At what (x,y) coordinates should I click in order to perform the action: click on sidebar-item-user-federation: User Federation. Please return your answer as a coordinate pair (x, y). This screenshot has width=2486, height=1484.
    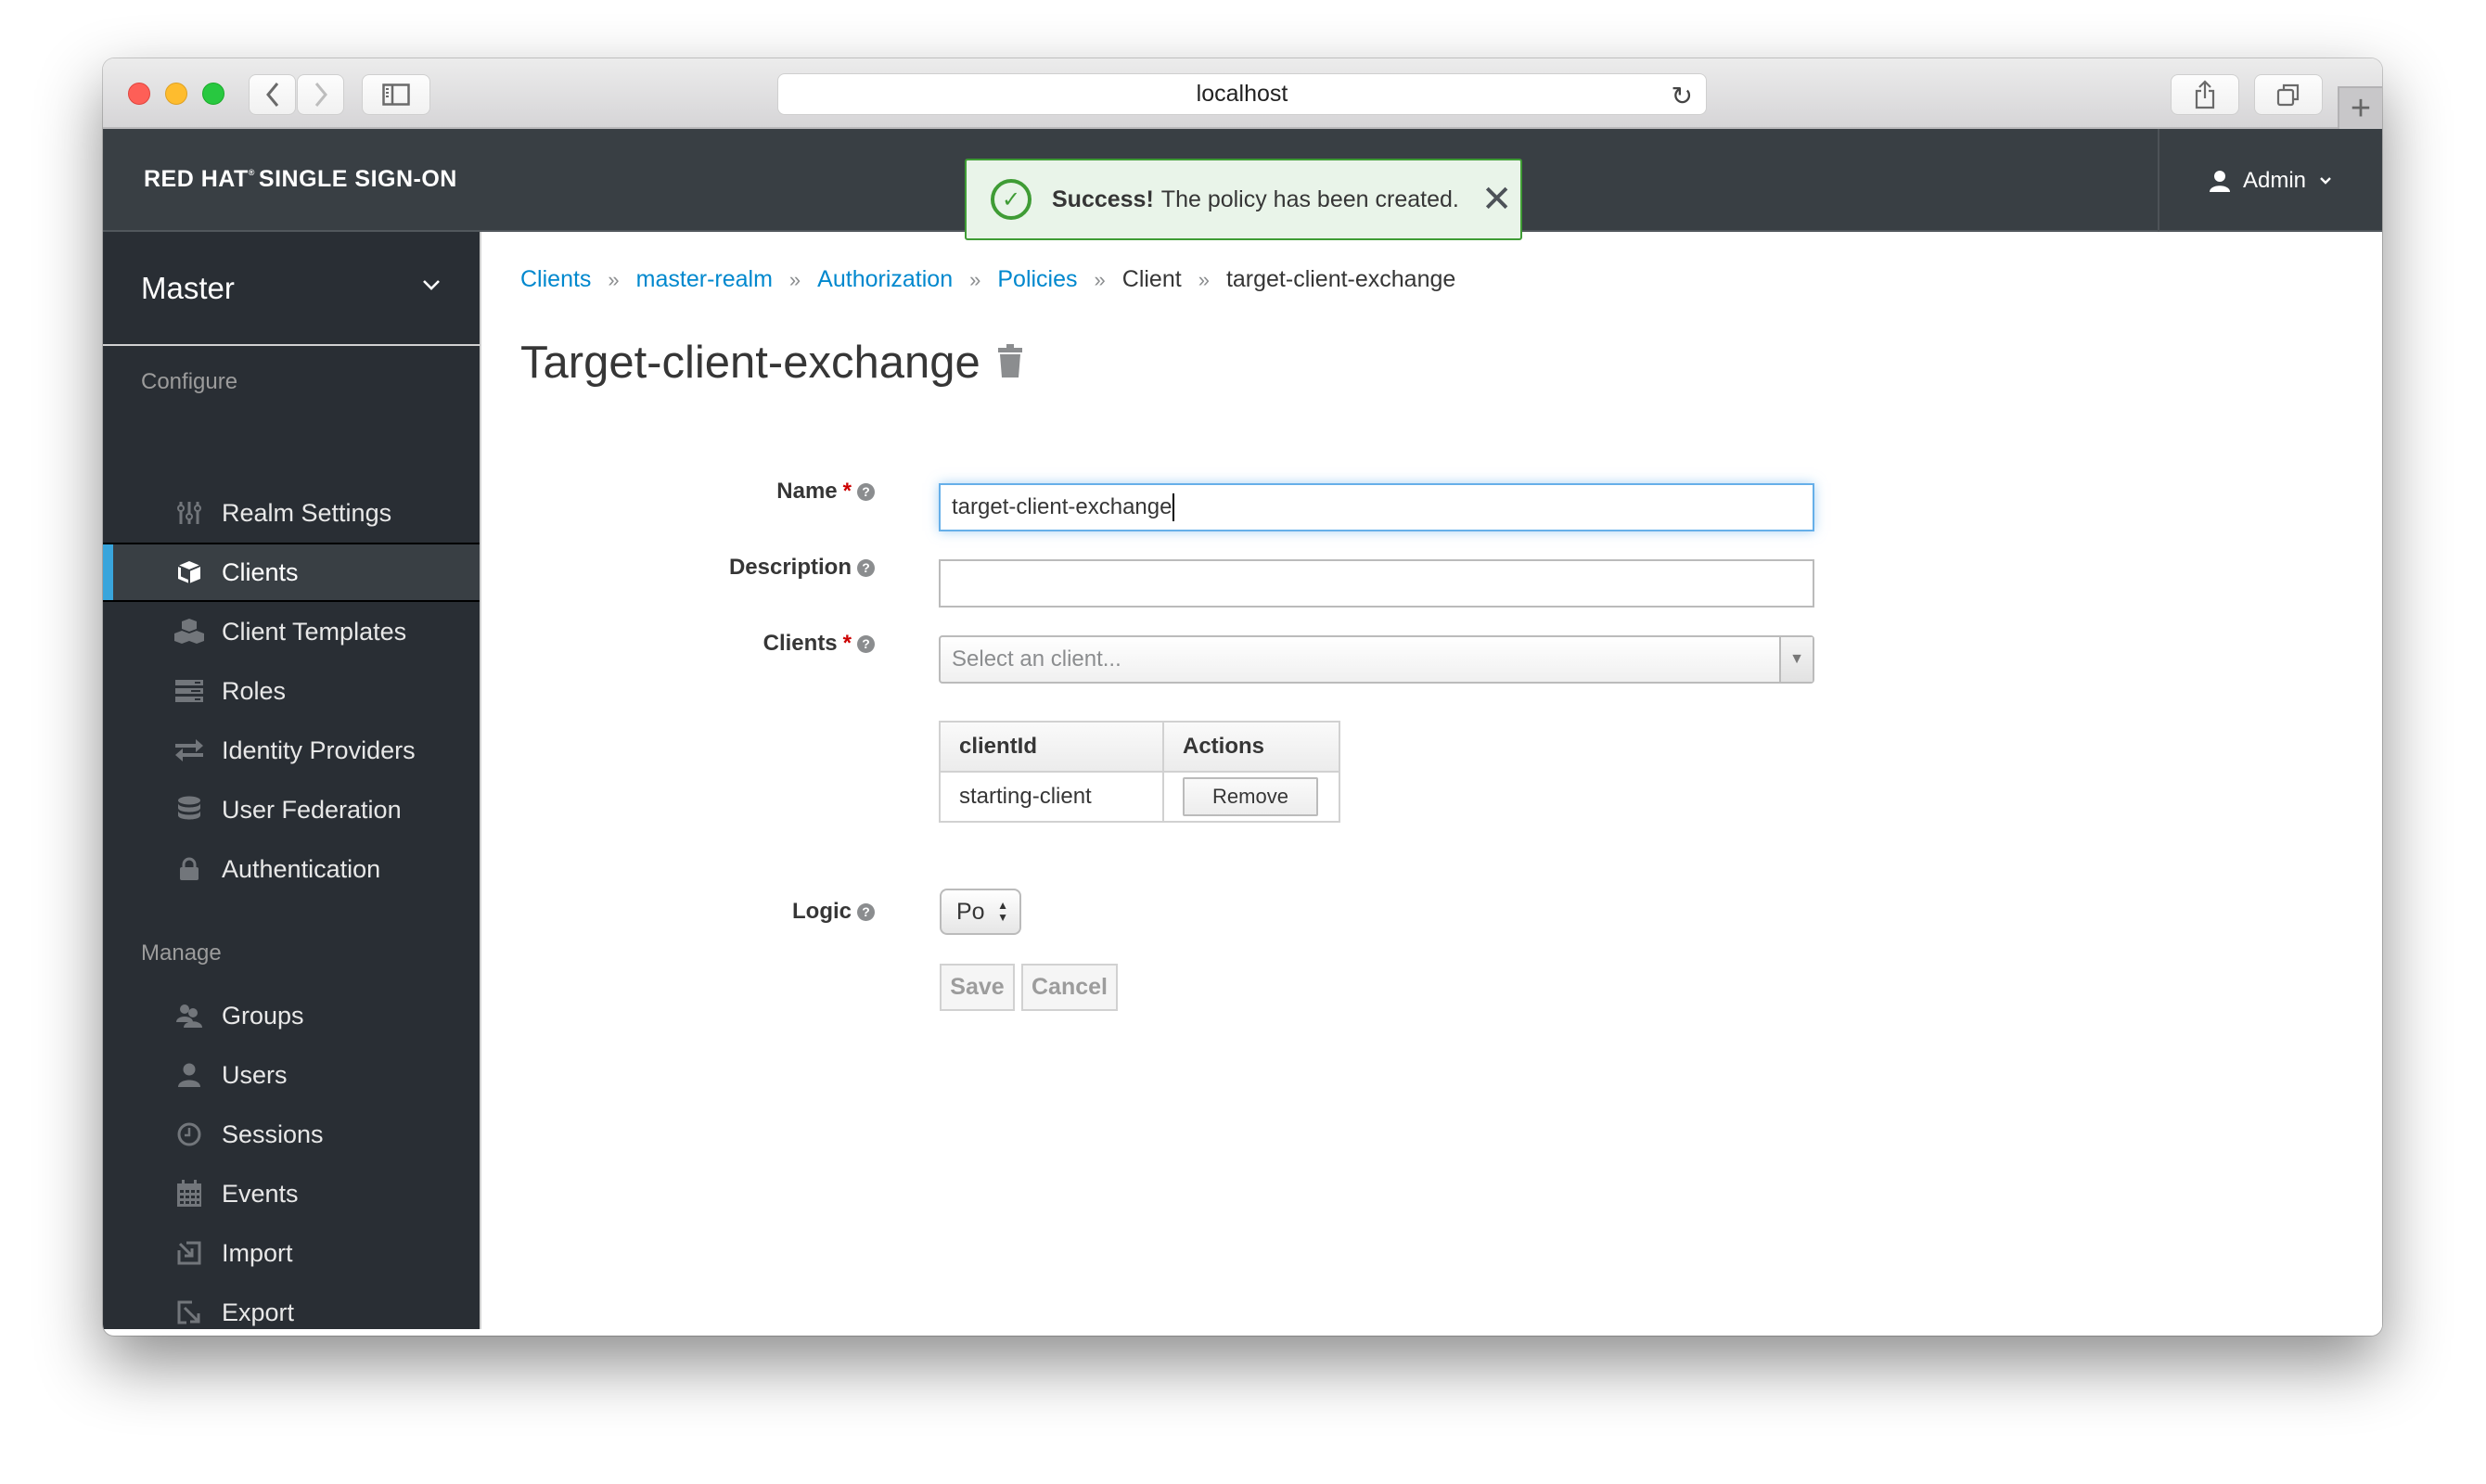
    Looking at the image, I should click on (291, 809).